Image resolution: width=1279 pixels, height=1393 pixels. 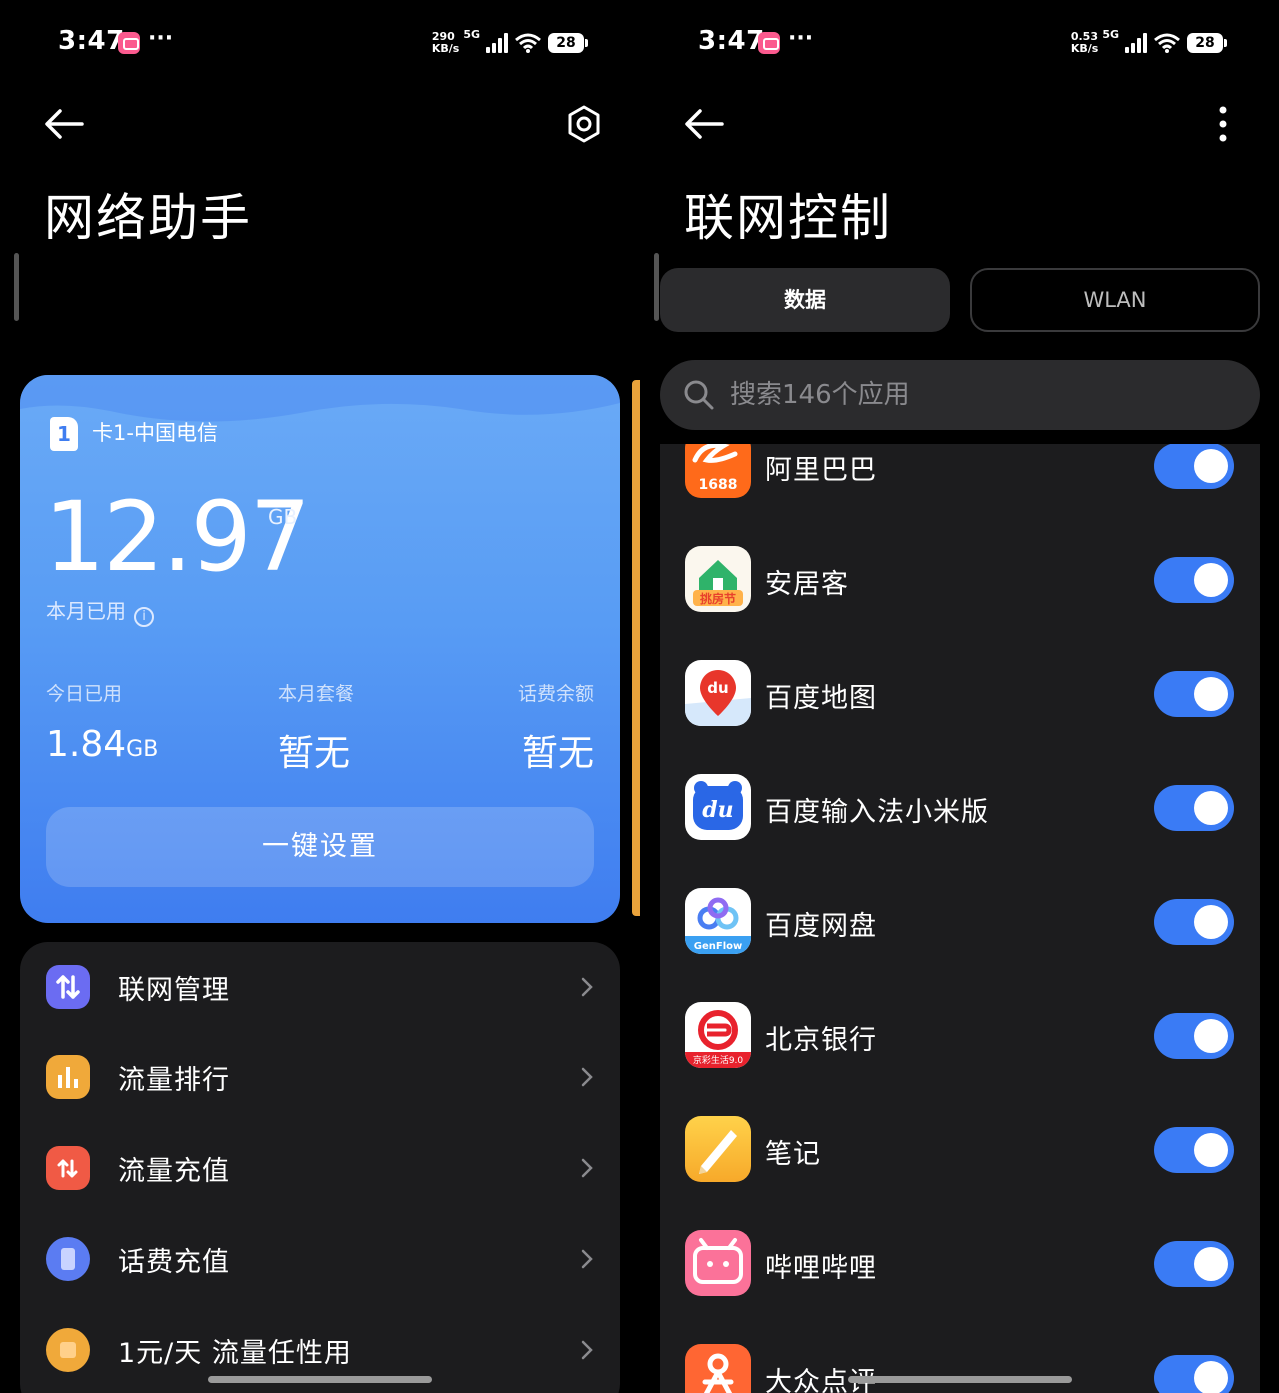 What do you see at coordinates (980, 395) in the screenshot?
I see `search-input` at bounding box center [980, 395].